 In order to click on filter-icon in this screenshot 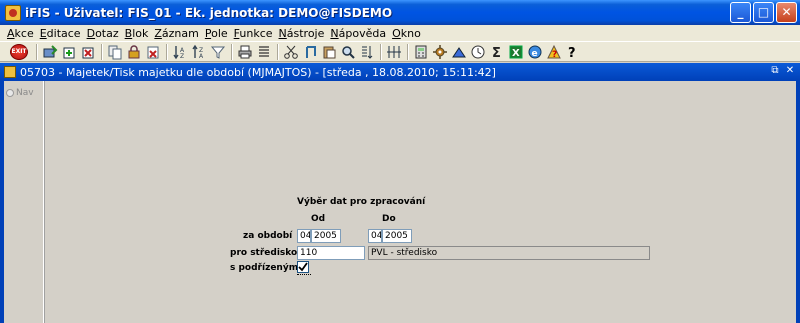, I will do `click(218, 52)`.